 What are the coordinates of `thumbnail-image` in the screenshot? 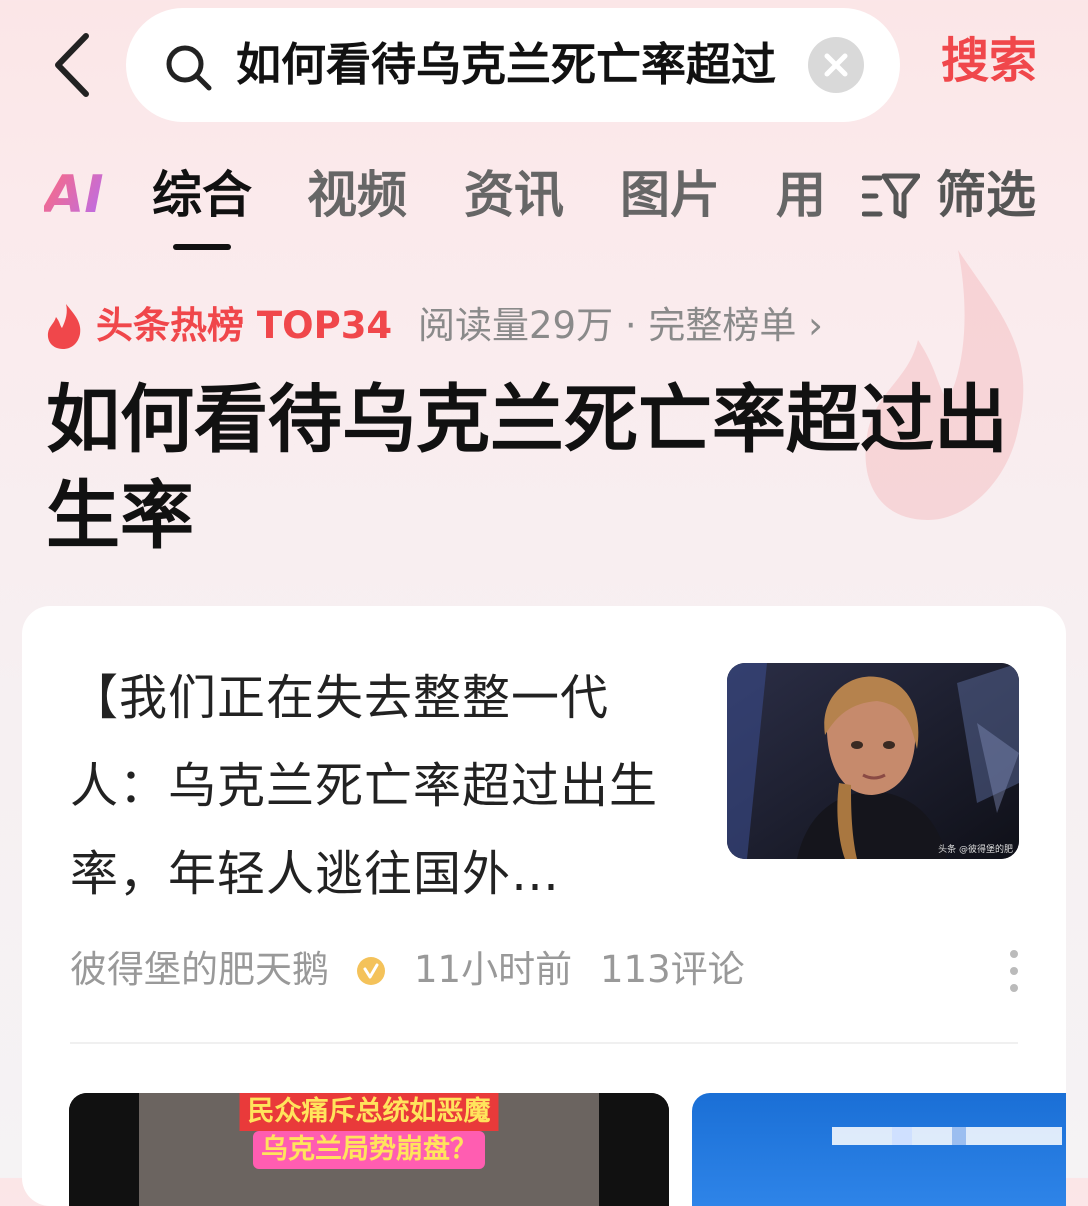 It's located at (873, 761).